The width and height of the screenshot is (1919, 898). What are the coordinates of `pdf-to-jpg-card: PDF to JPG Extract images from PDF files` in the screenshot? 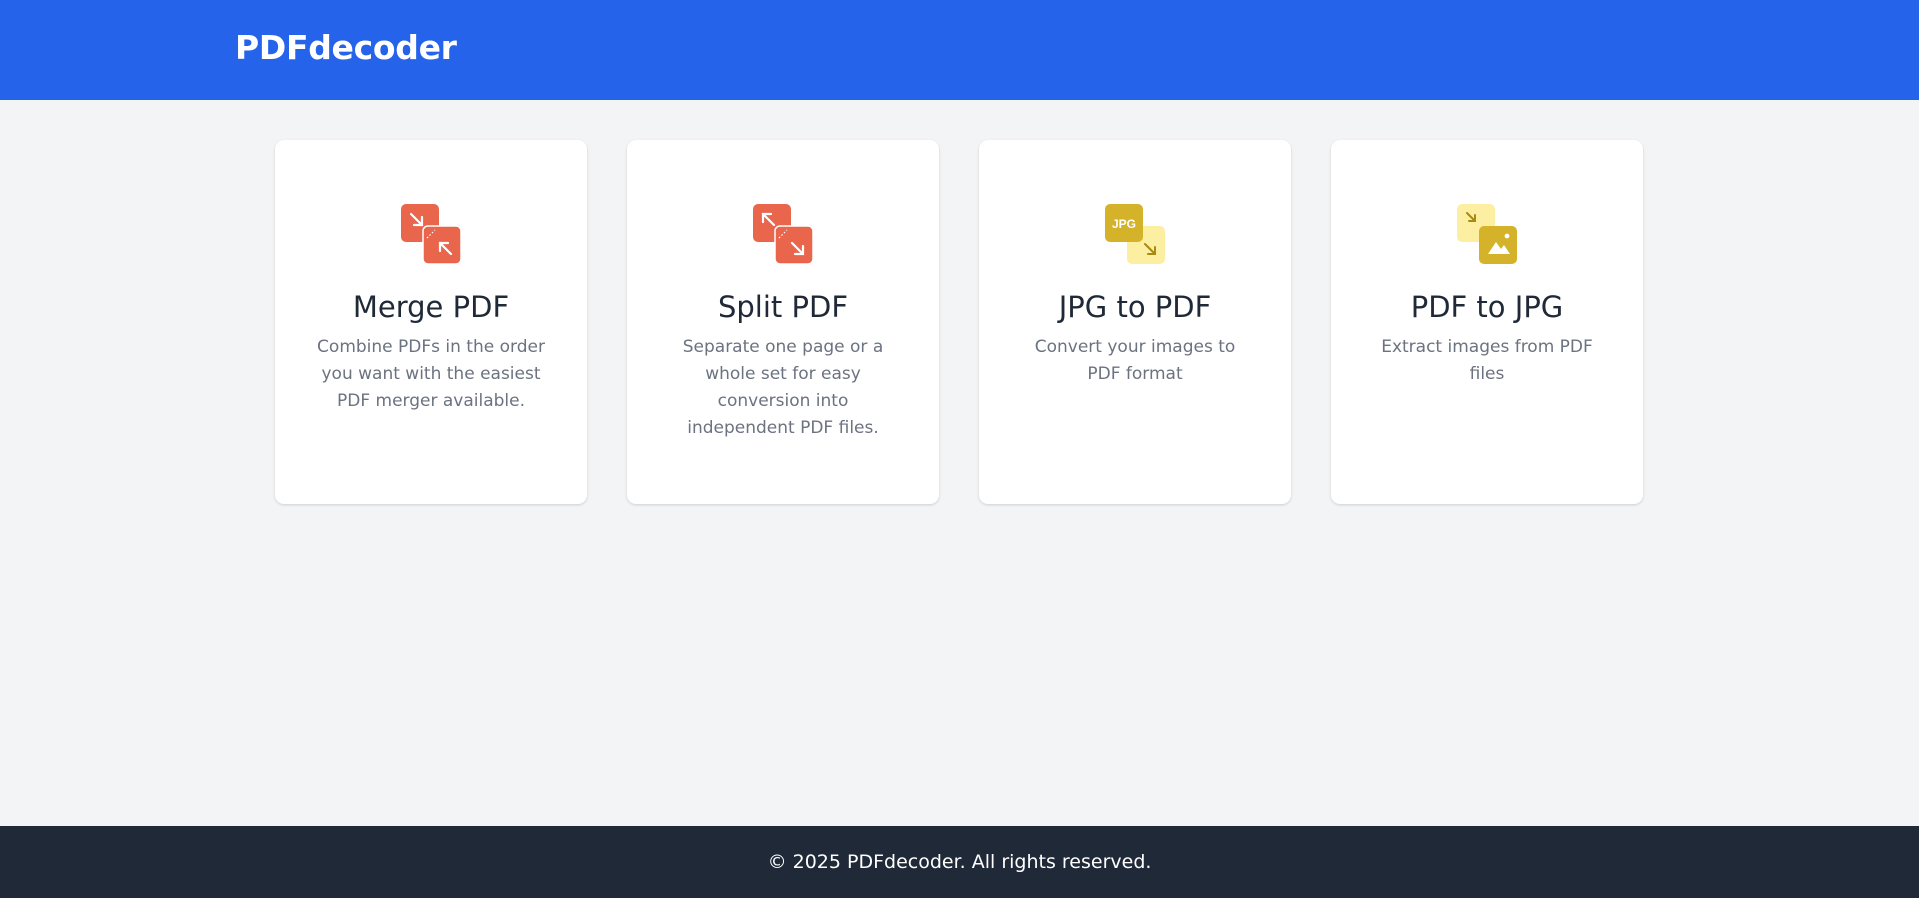 It's located at (1487, 322).